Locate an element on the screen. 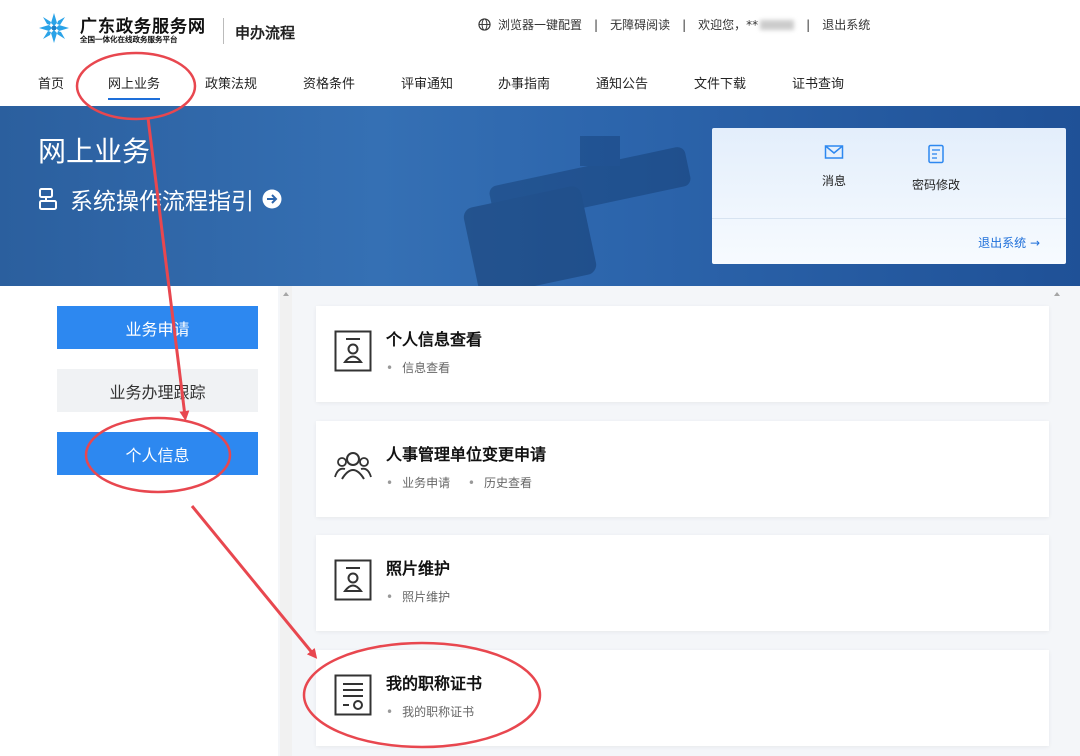 The width and height of the screenshot is (1080, 756). nav-item-guide: 办事指南 is located at coordinates (524, 82).